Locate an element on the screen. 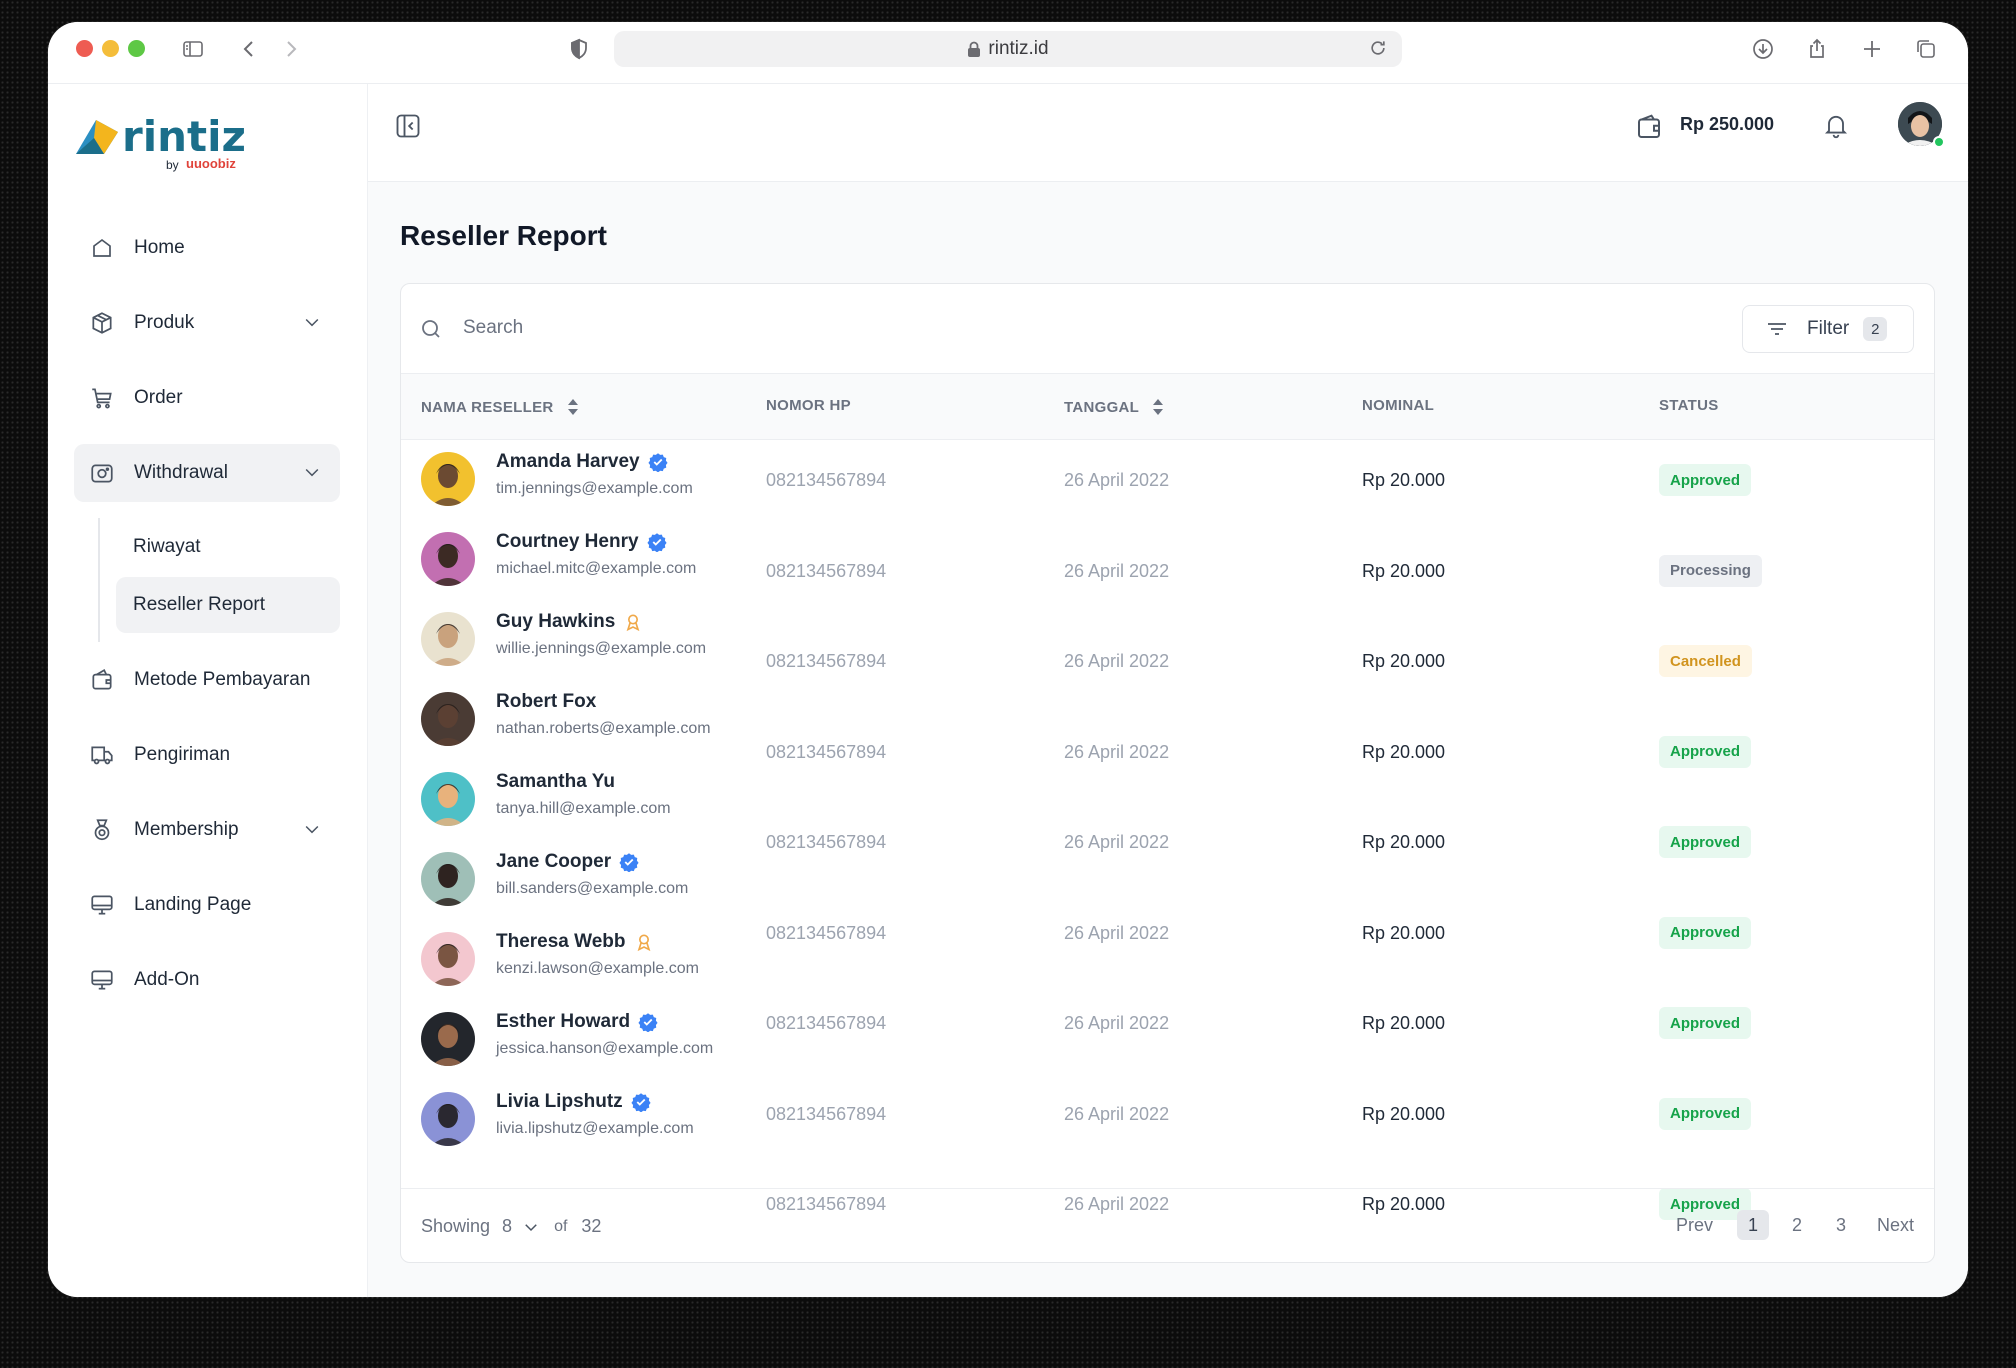  reseller-name: Jane Cooper is located at coordinates (567, 862).